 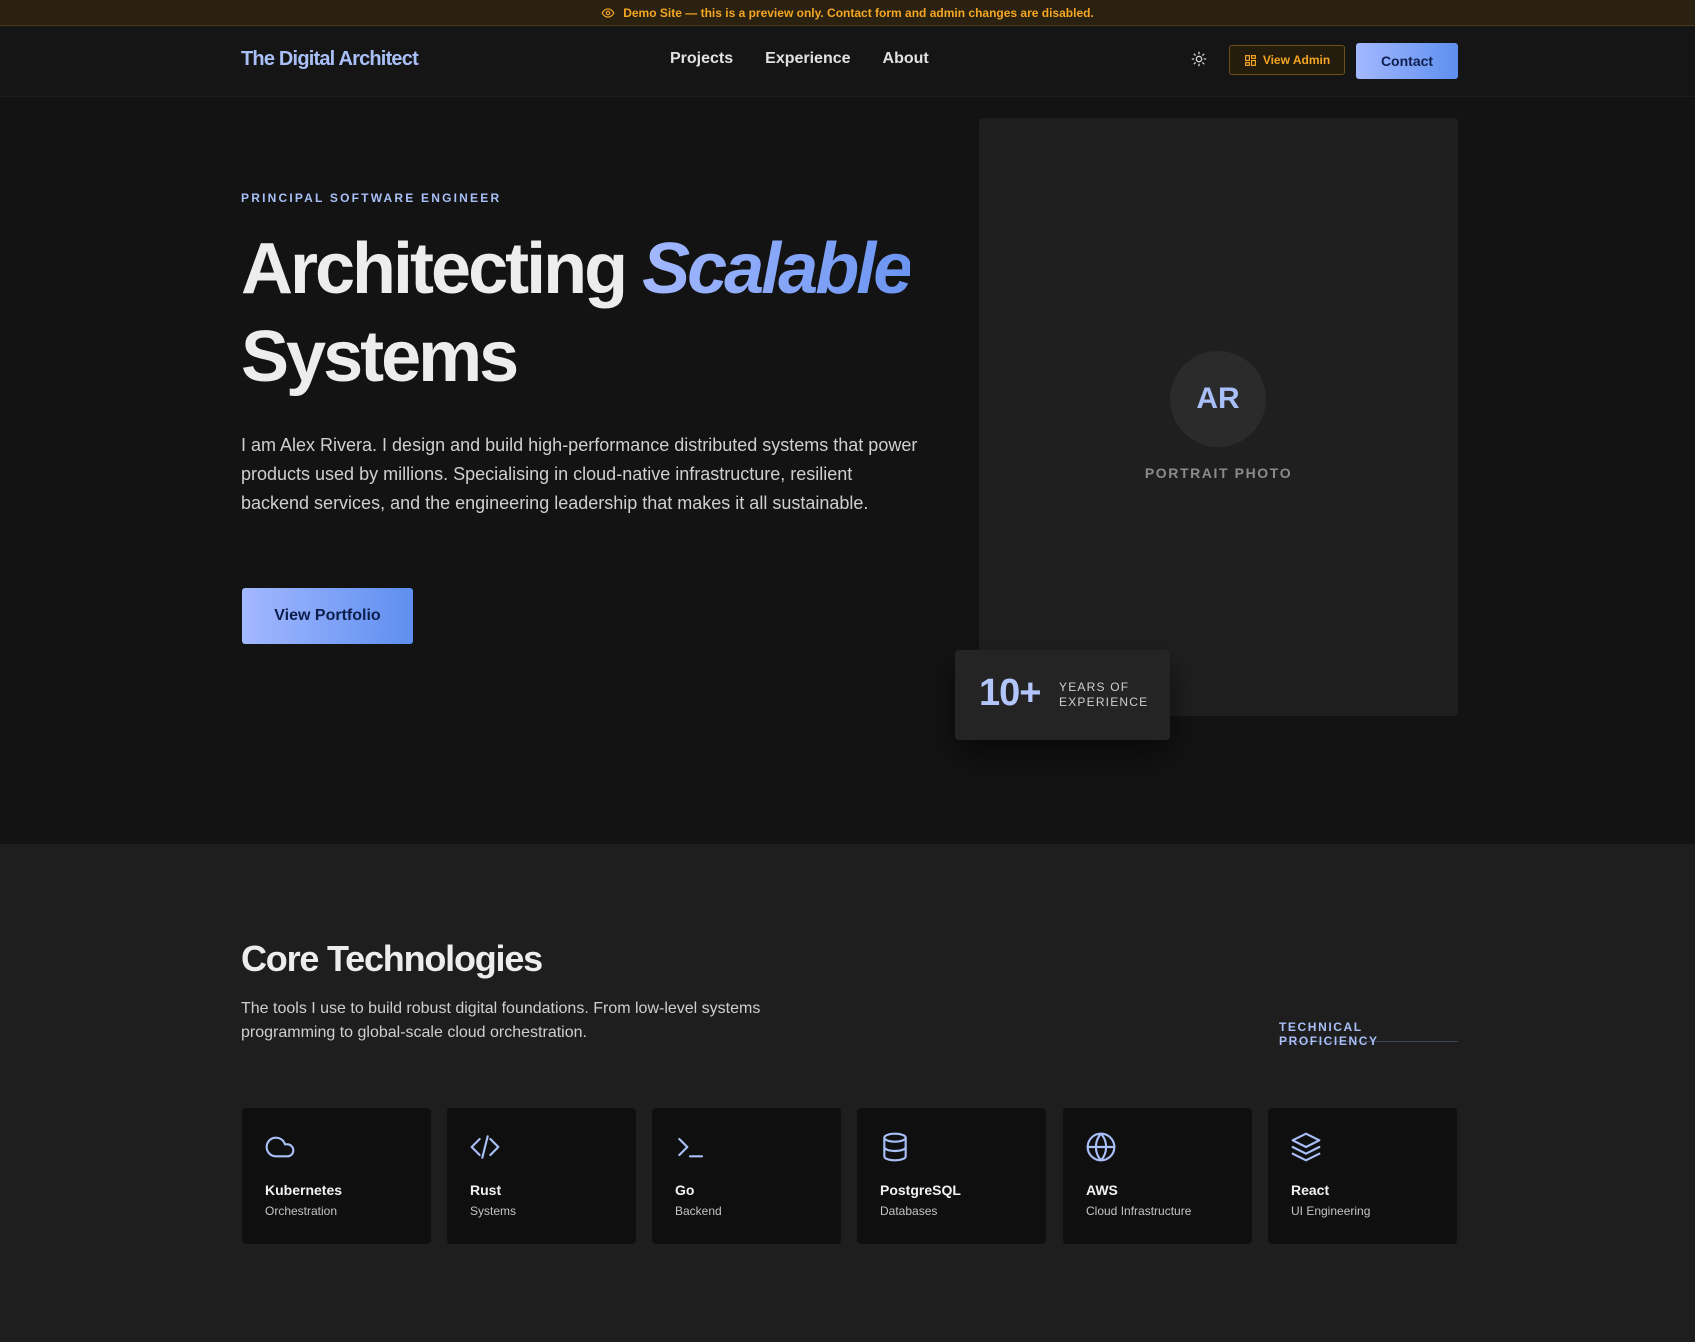 I want to click on tech-name: React, so click(x=1310, y=1190).